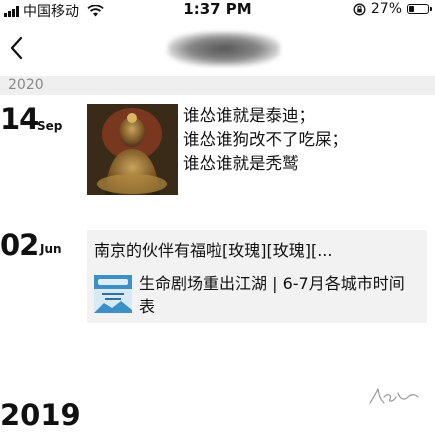  I want to click on orientation-lock-icon, so click(359, 9).